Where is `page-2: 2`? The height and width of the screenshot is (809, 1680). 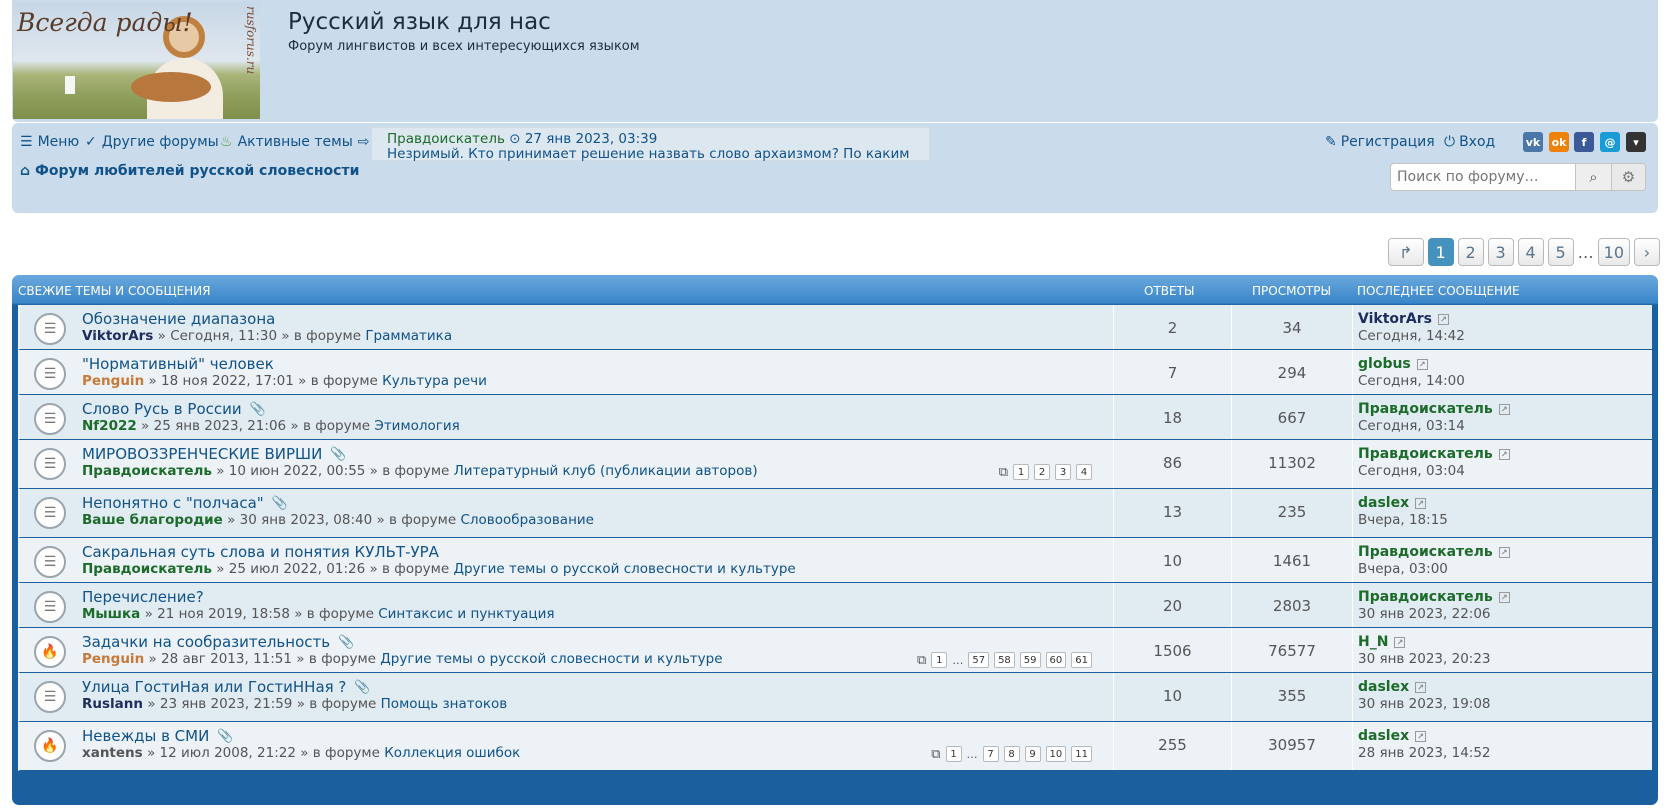 page-2: 2 is located at coordinates (1470, 252).